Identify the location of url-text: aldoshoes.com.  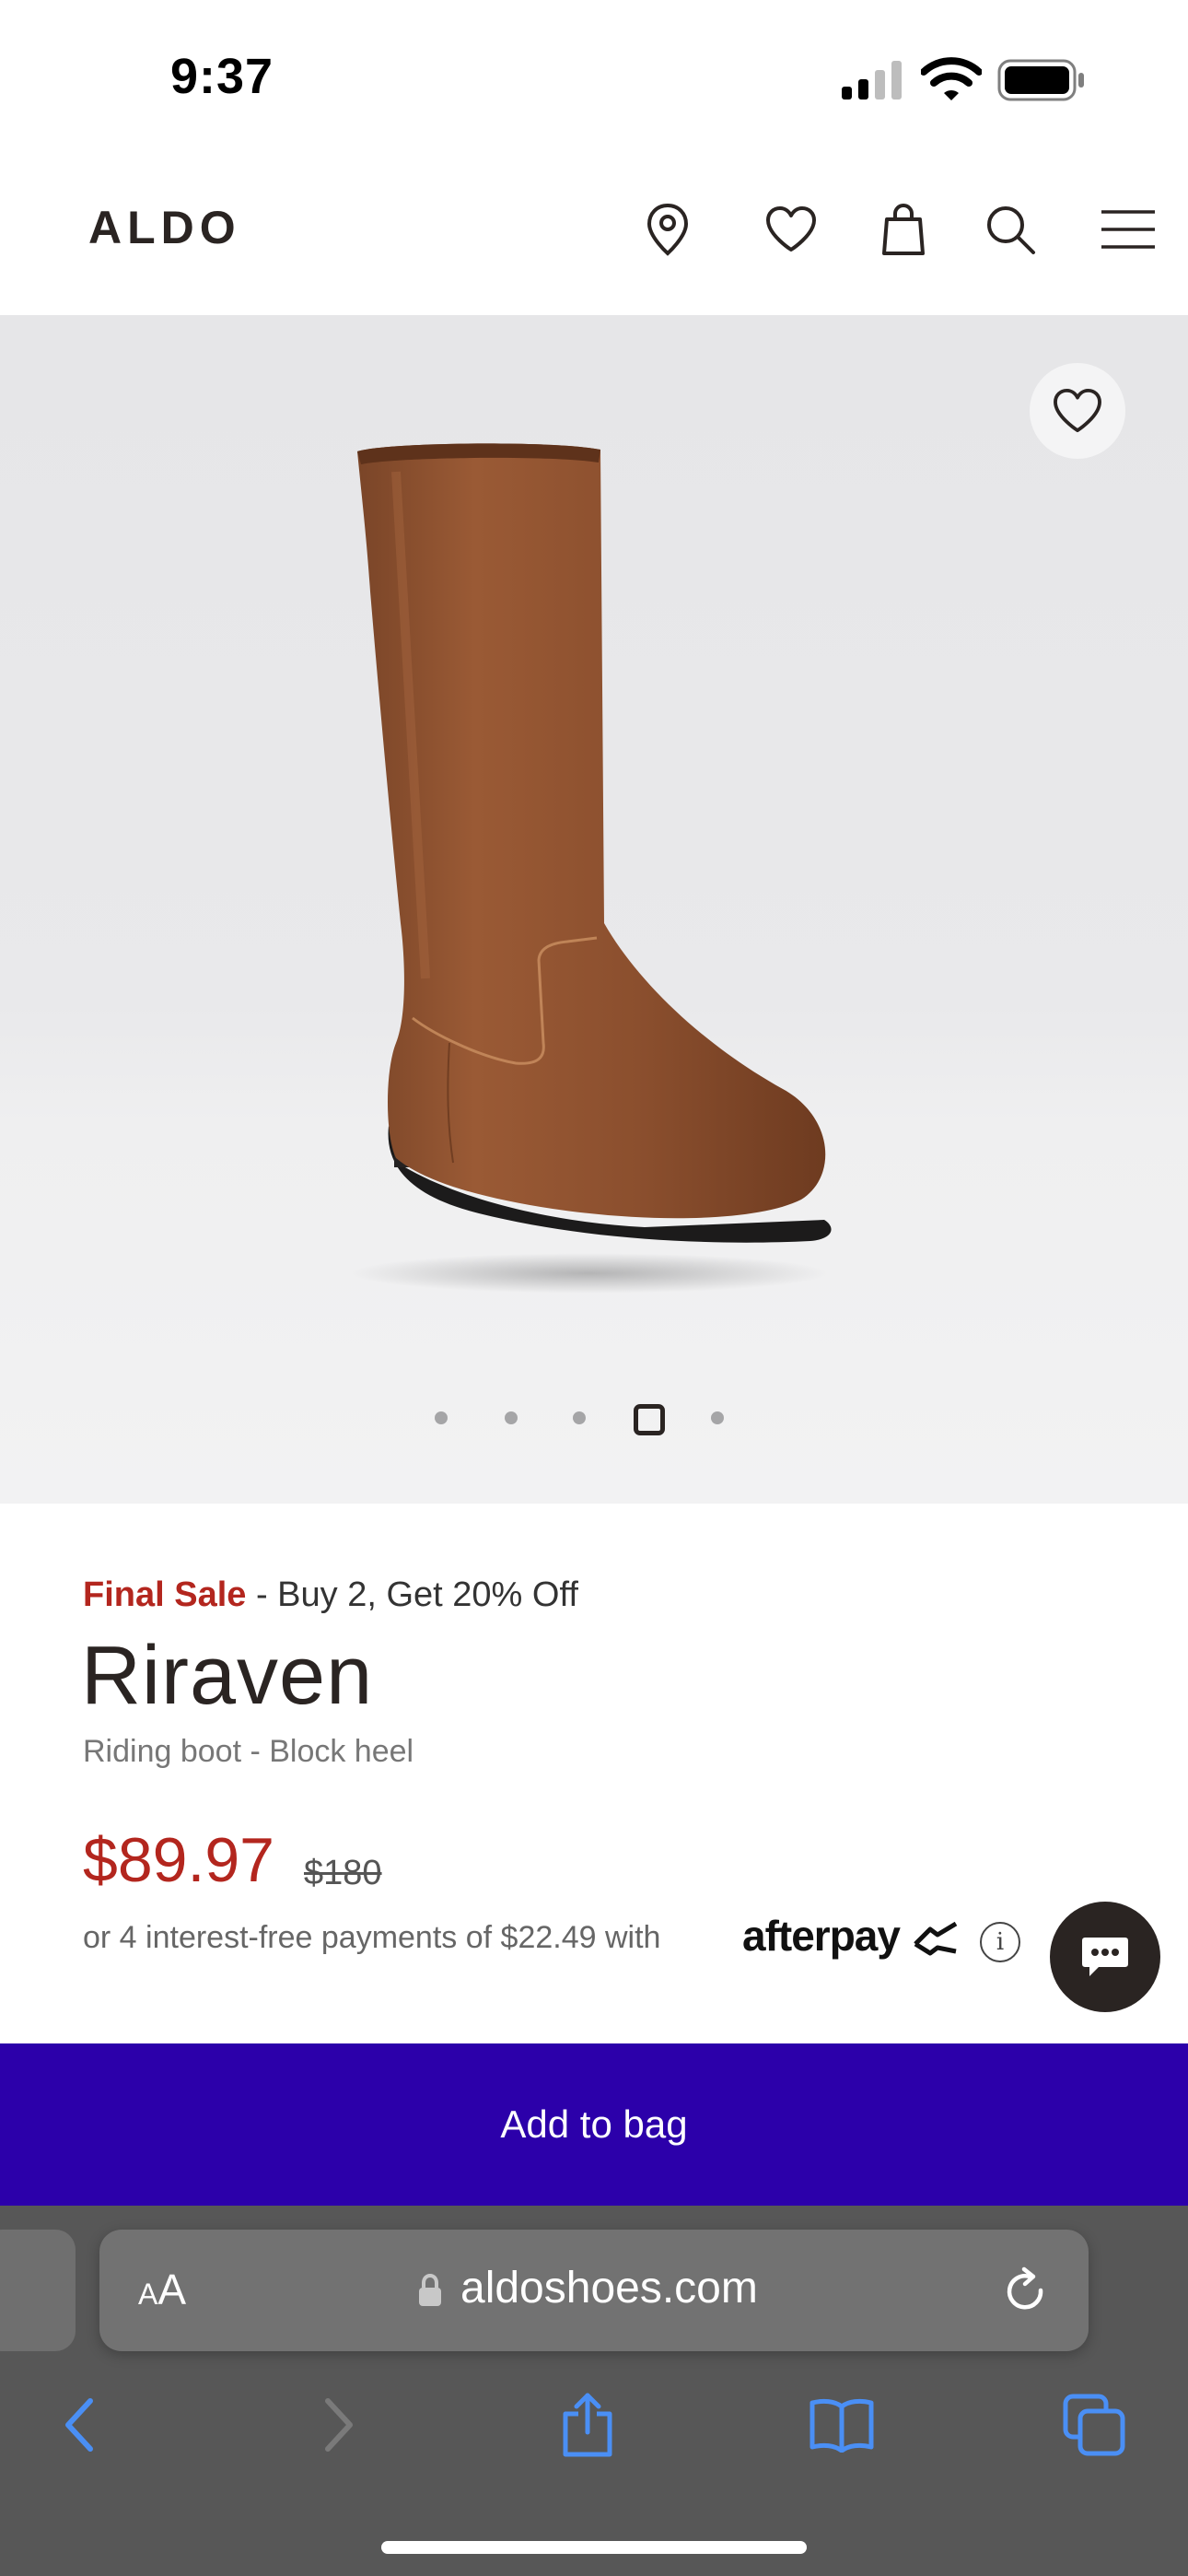
(609, 2288).